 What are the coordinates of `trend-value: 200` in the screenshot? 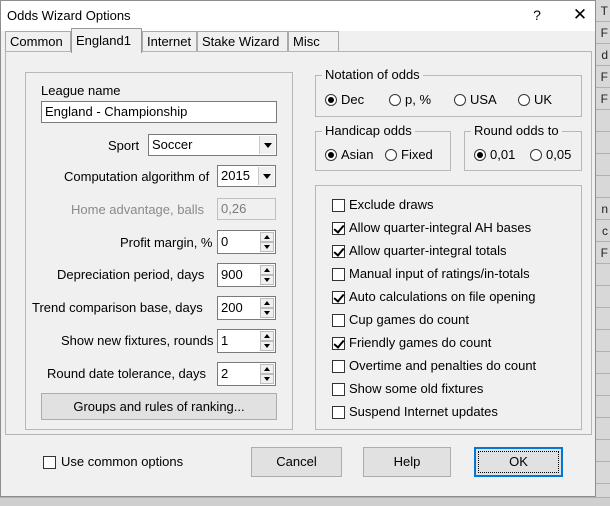 It's located at (232, 307).